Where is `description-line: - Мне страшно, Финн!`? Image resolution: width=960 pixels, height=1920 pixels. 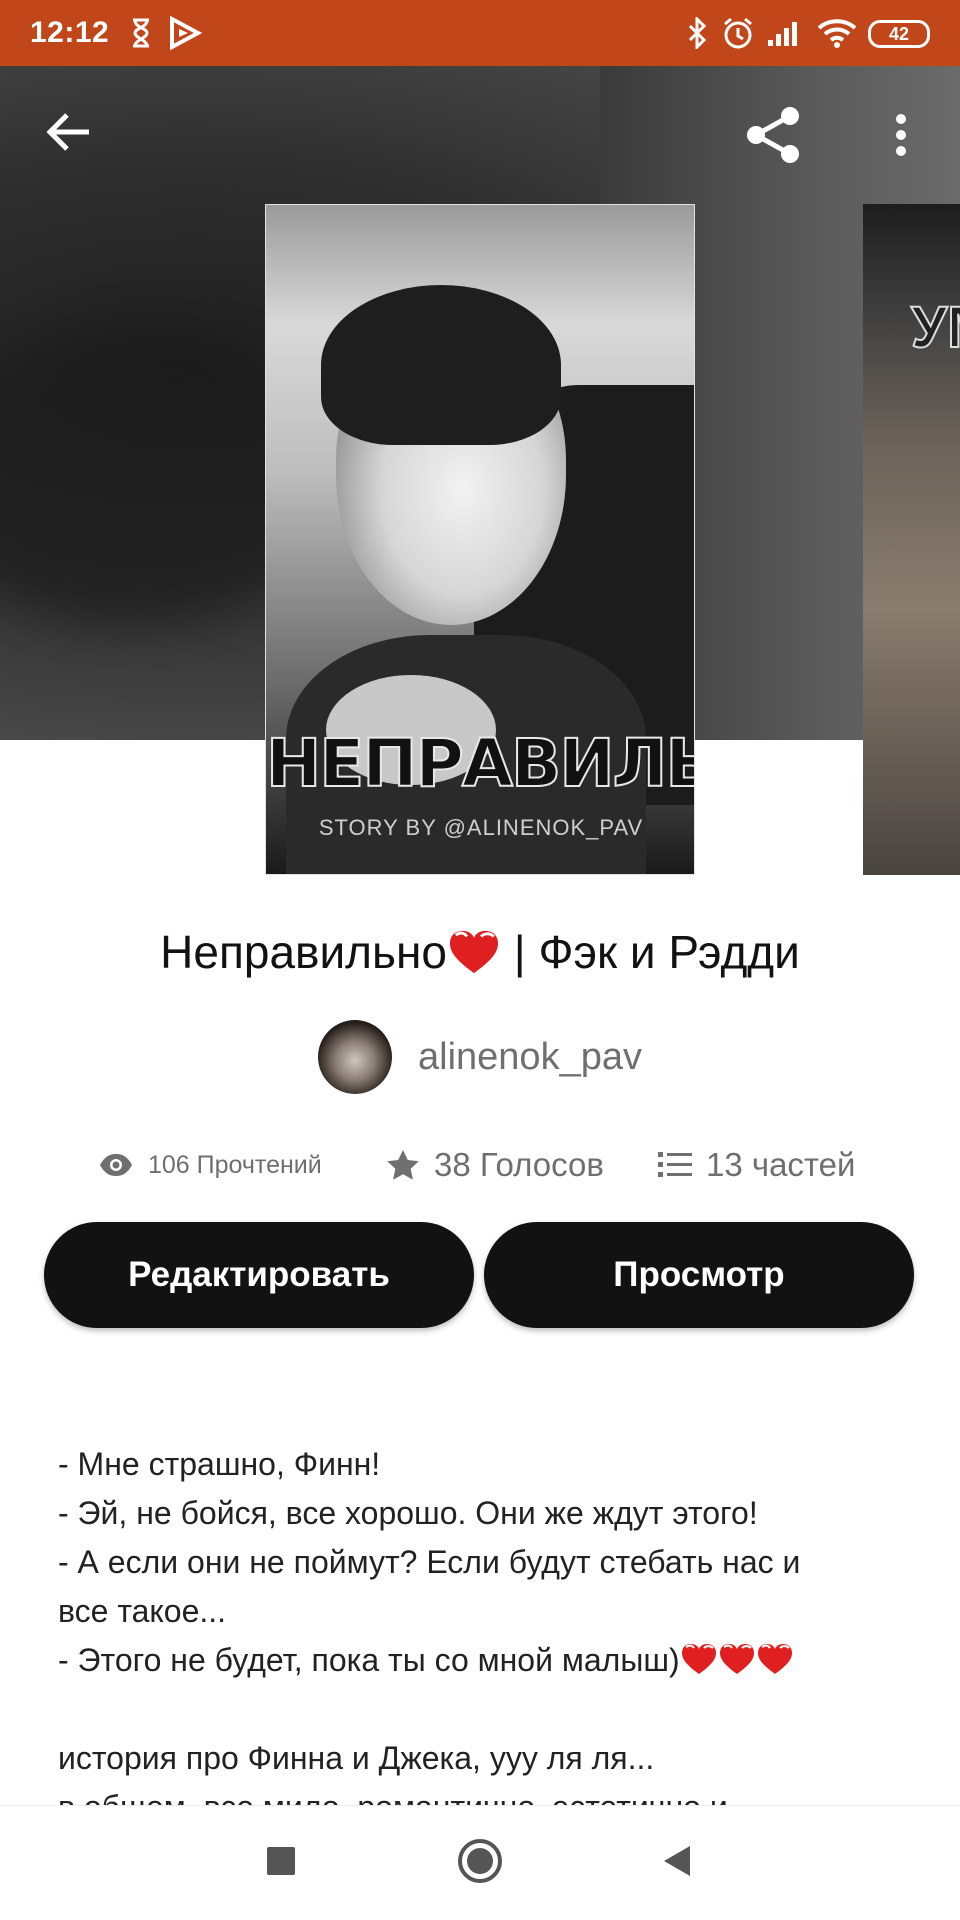 description-line: - Мне страшно, Финн! is located at coordinates (219, 1464).